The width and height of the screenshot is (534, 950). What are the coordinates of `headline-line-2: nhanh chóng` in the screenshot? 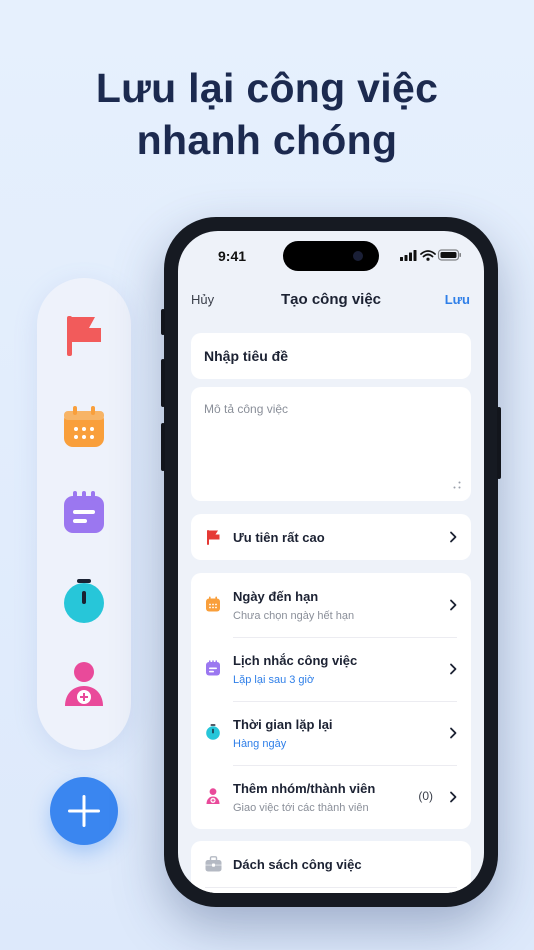 It's located at (267, 140).